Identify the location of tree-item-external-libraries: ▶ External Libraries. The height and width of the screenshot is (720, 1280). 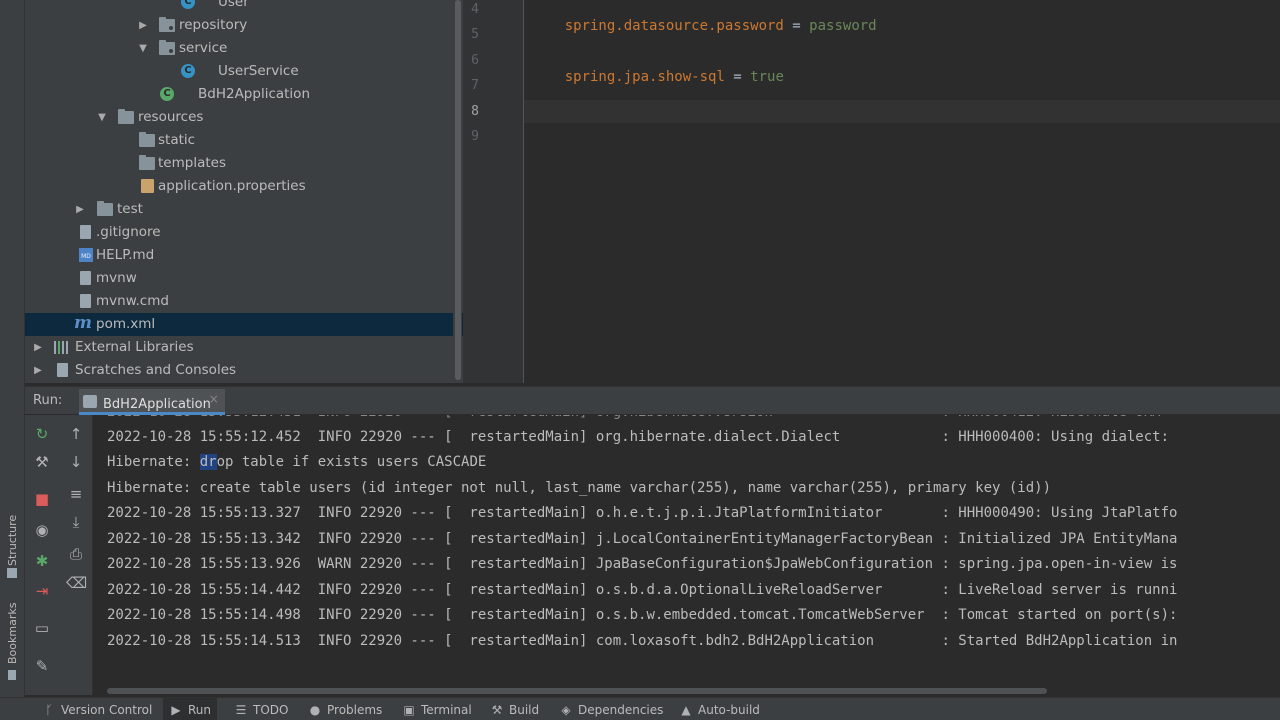
(244, 347).